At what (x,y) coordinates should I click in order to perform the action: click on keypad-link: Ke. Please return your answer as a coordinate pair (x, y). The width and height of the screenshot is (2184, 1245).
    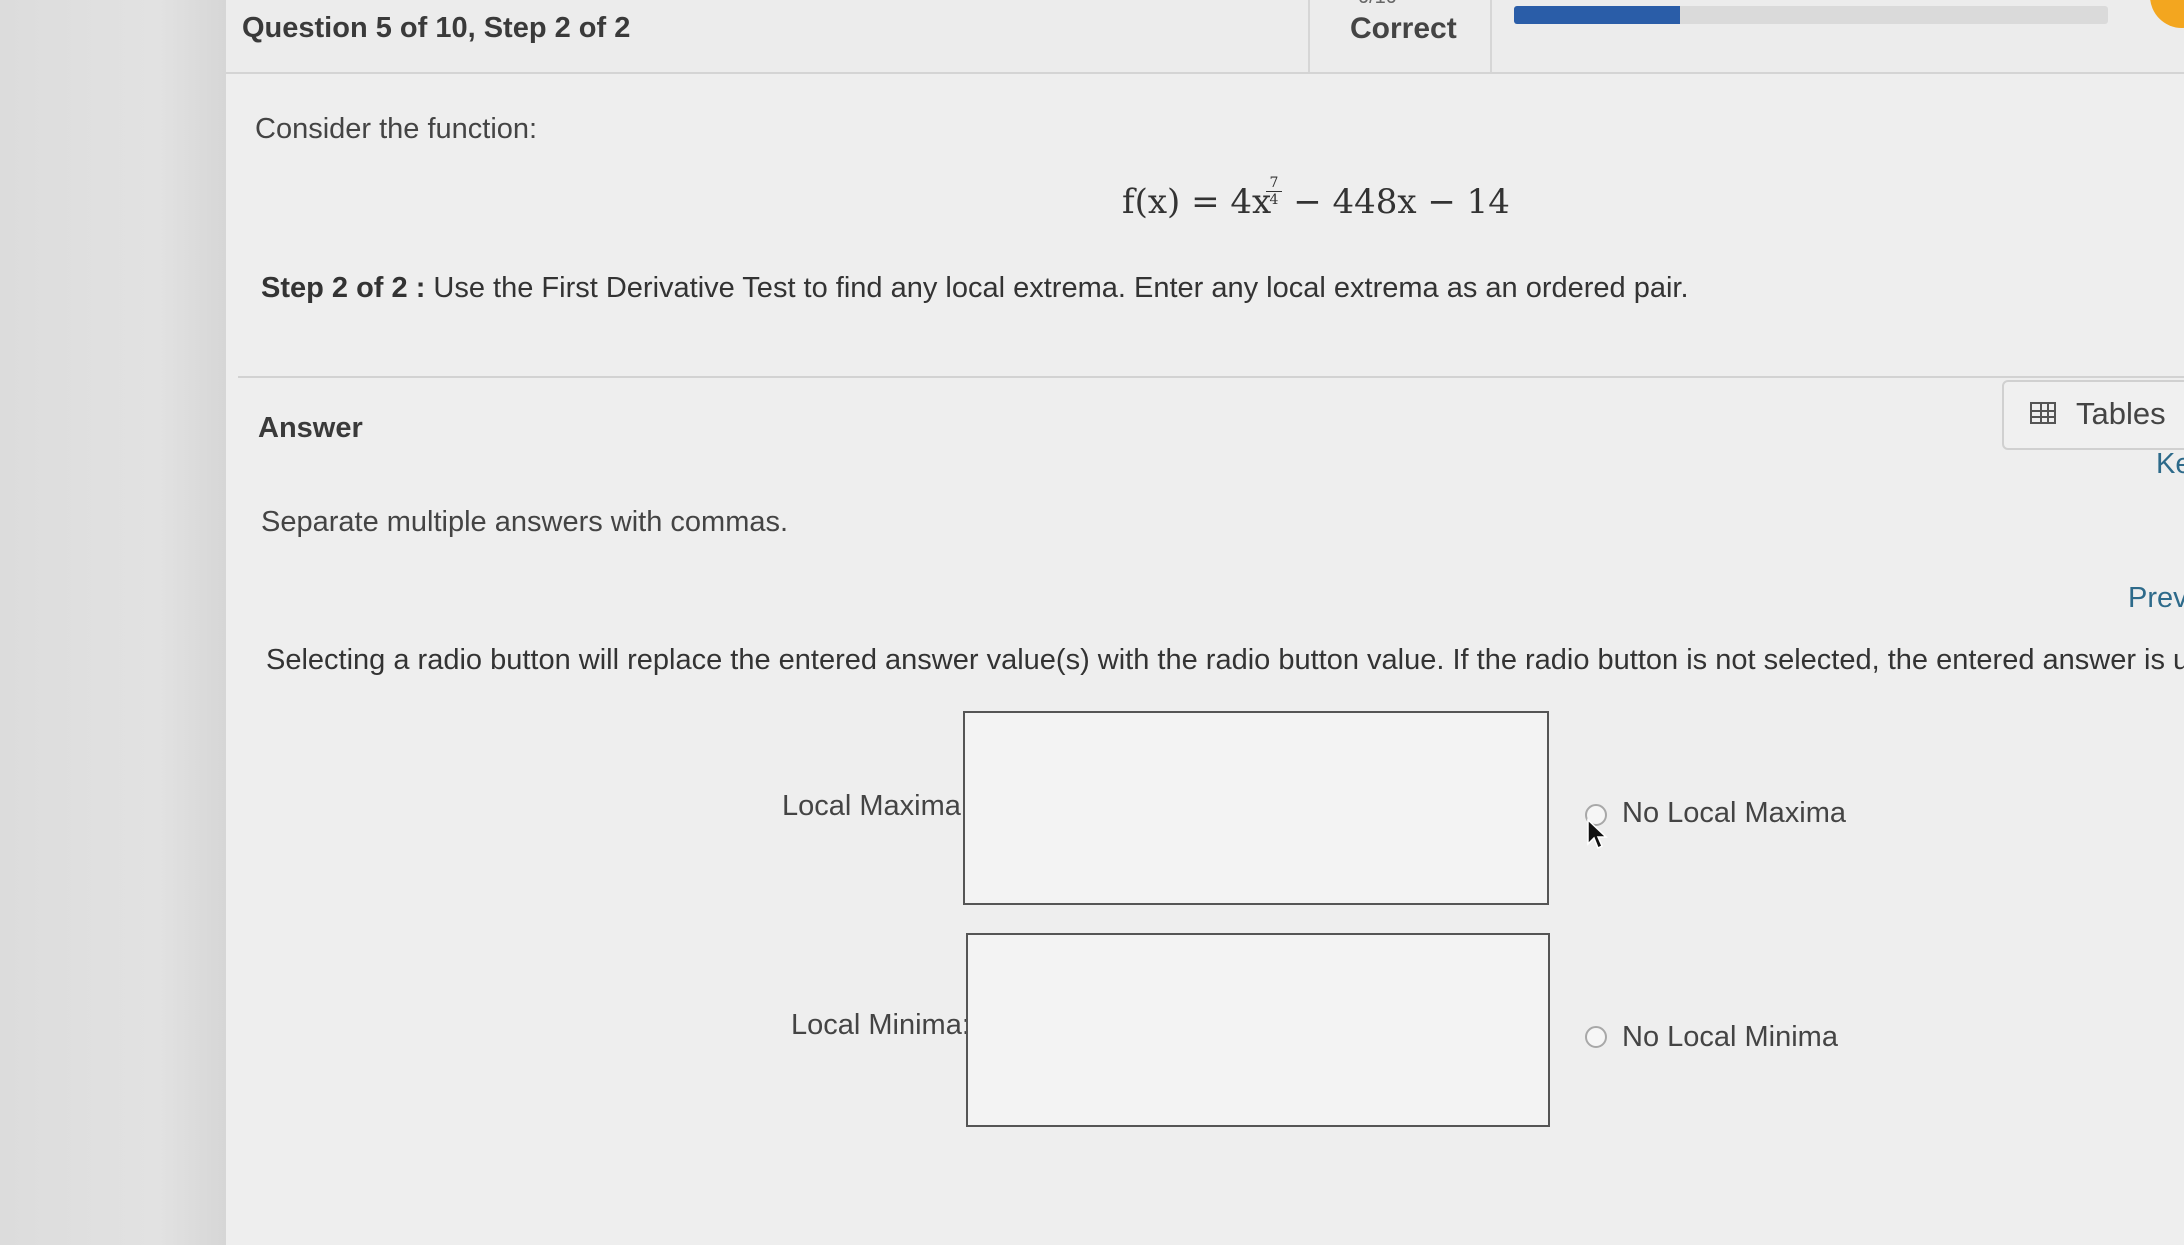
    Looking at the image, I should click on (2170, 464).